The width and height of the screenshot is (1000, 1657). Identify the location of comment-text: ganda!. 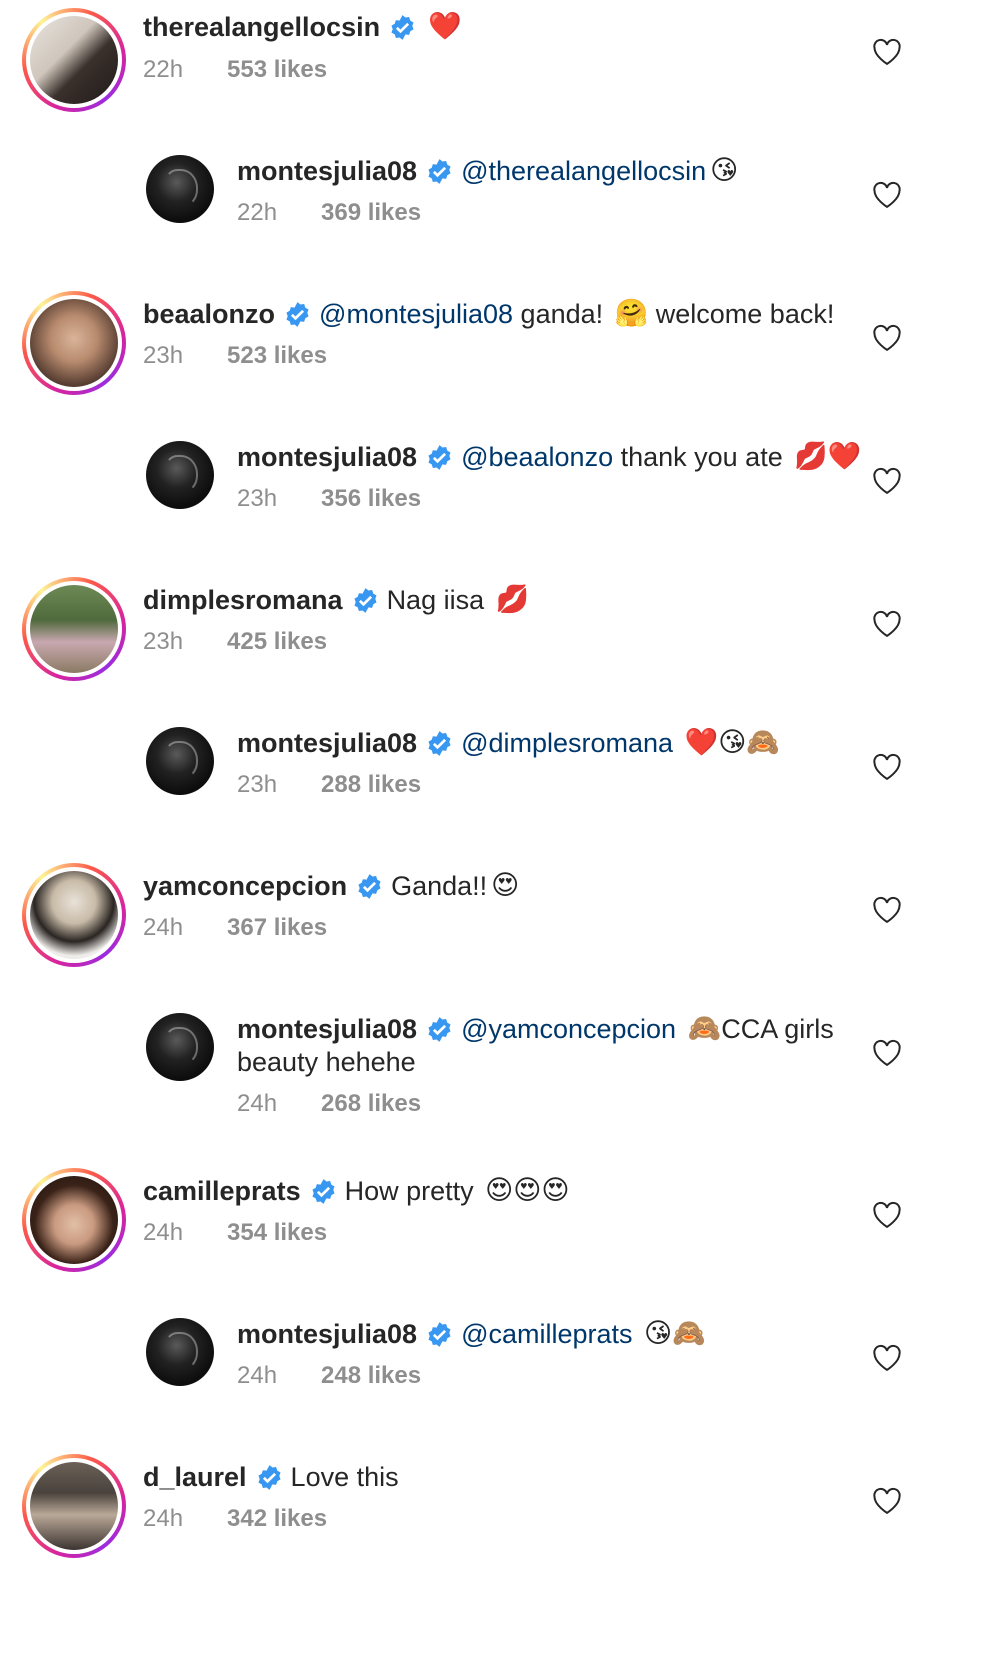
(562, 314).